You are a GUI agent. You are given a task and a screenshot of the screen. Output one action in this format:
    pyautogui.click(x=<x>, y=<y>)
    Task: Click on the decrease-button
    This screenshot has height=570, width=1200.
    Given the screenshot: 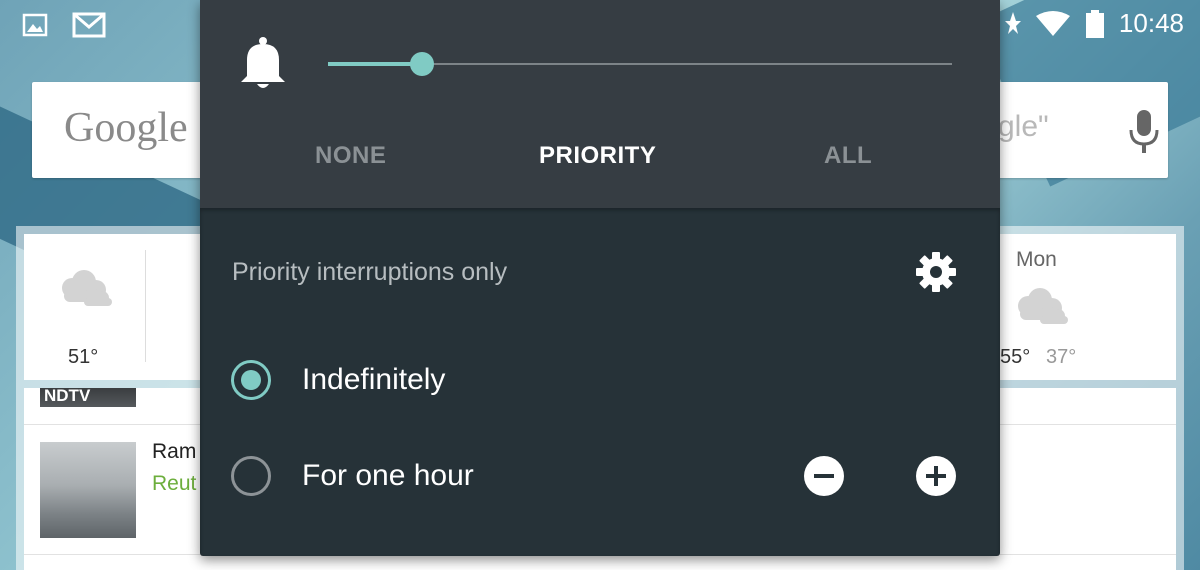 What is the action you would take?
    pyautogui.click(x=824, y=476)
    